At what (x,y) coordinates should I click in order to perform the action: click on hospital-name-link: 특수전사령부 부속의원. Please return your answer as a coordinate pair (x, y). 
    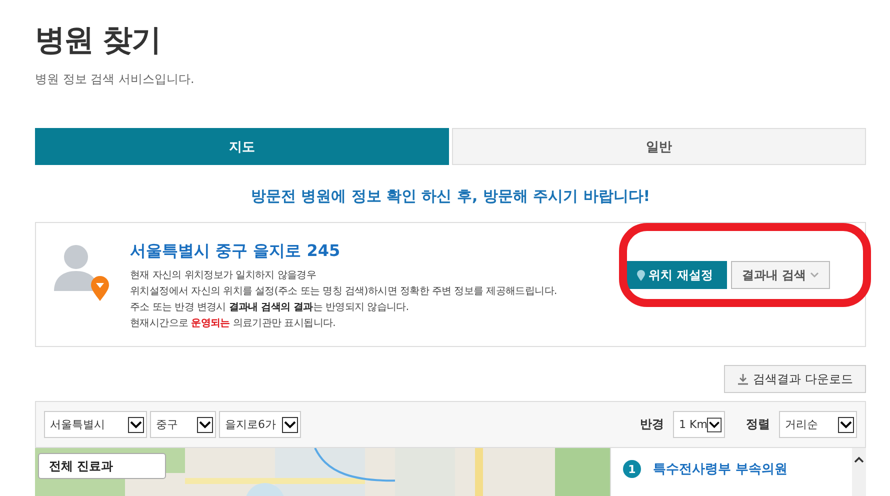
    Looking at the image, I should click on (720, 469).